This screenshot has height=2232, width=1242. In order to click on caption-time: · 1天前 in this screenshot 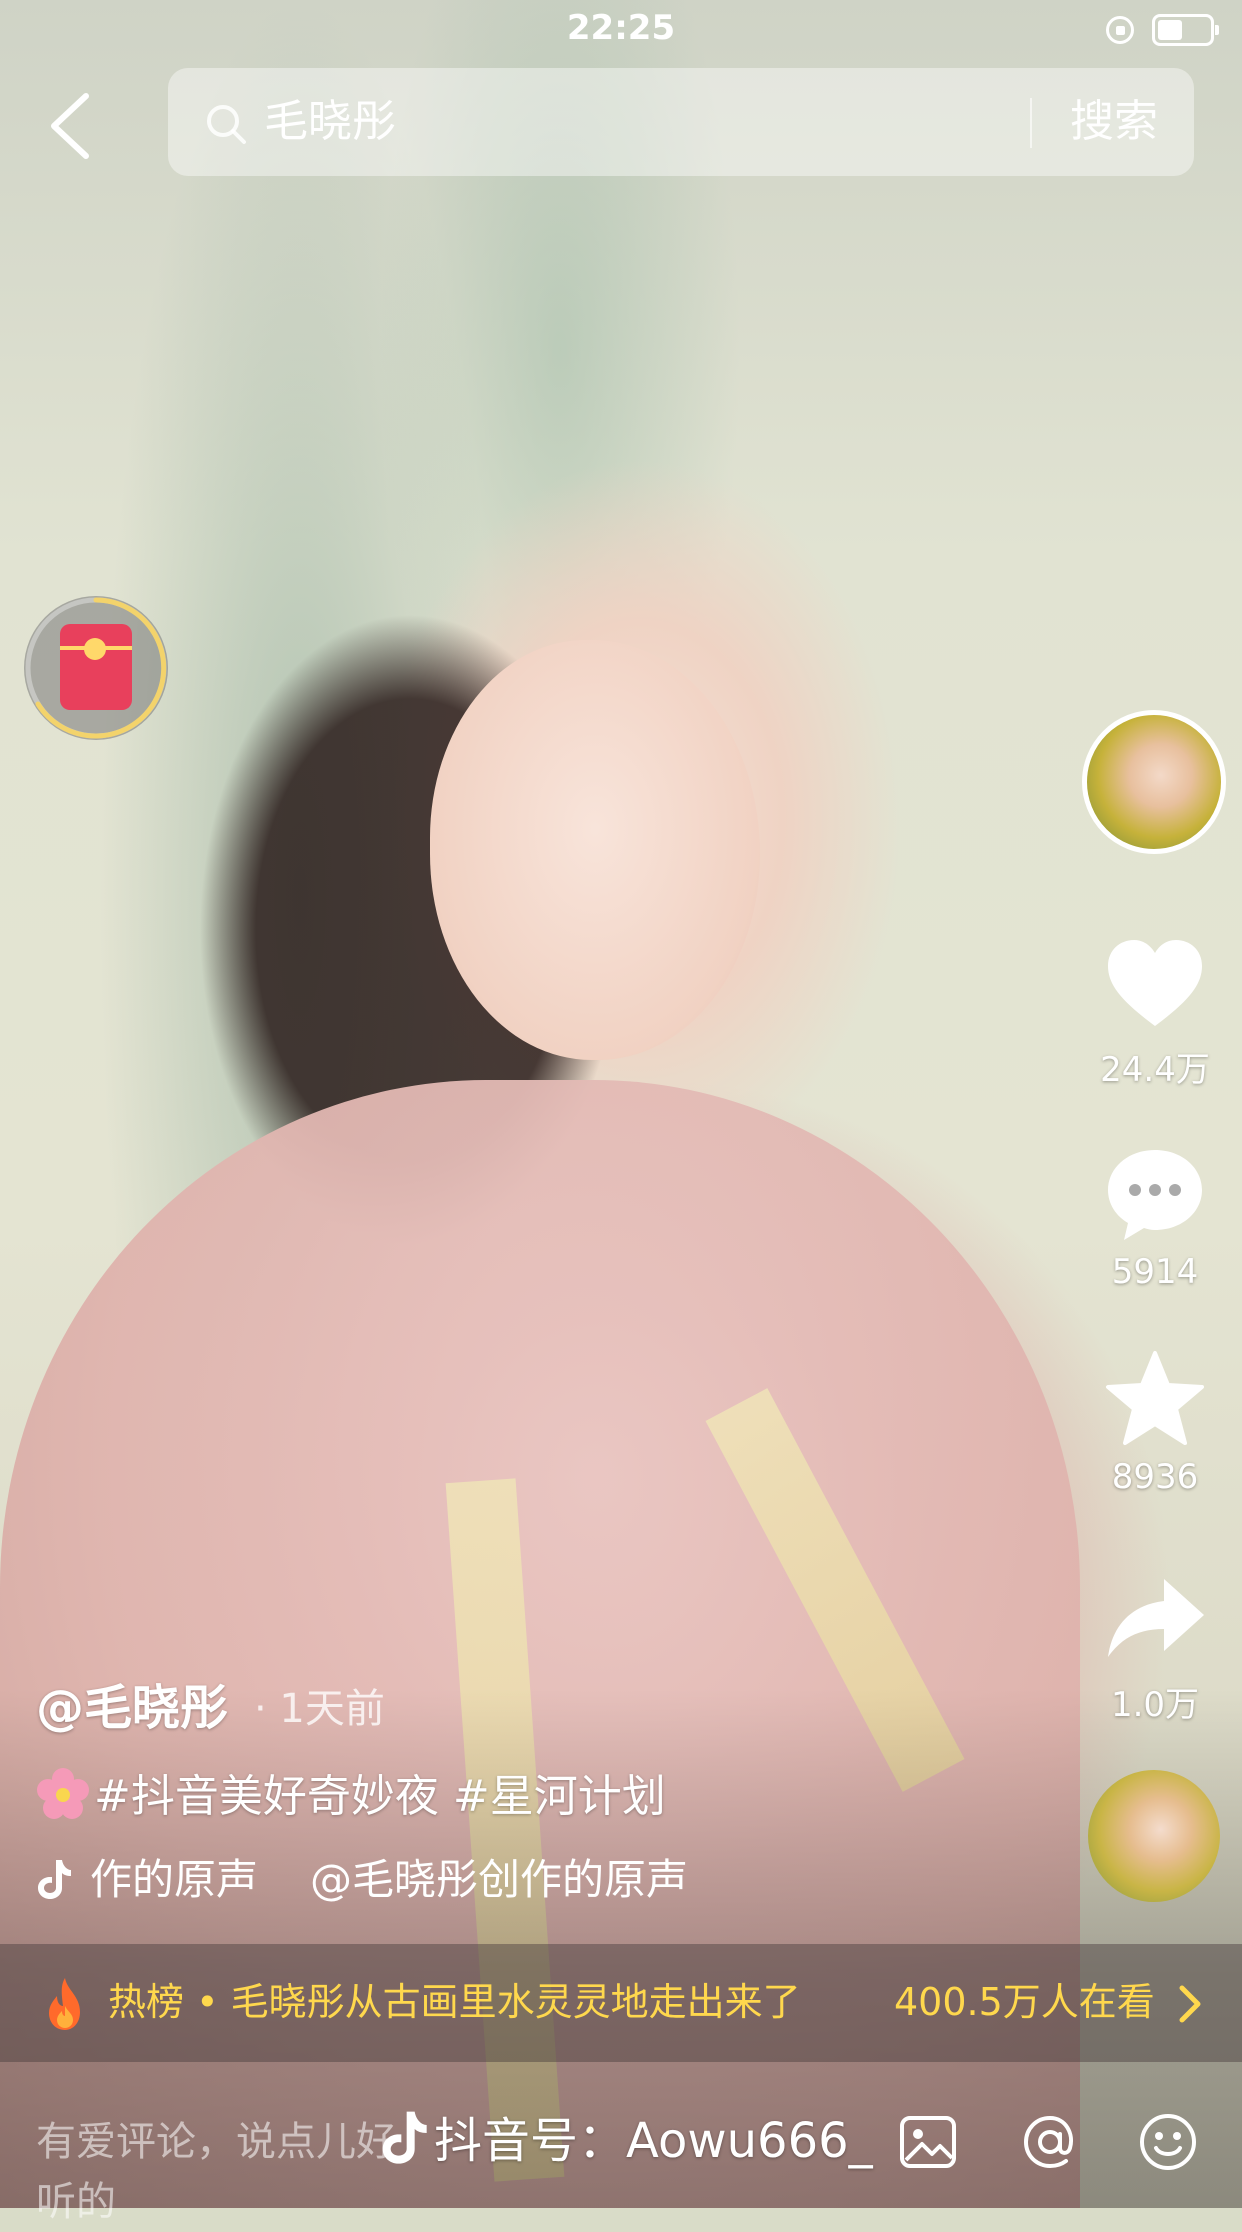, I will do `click(319, 1709)`.